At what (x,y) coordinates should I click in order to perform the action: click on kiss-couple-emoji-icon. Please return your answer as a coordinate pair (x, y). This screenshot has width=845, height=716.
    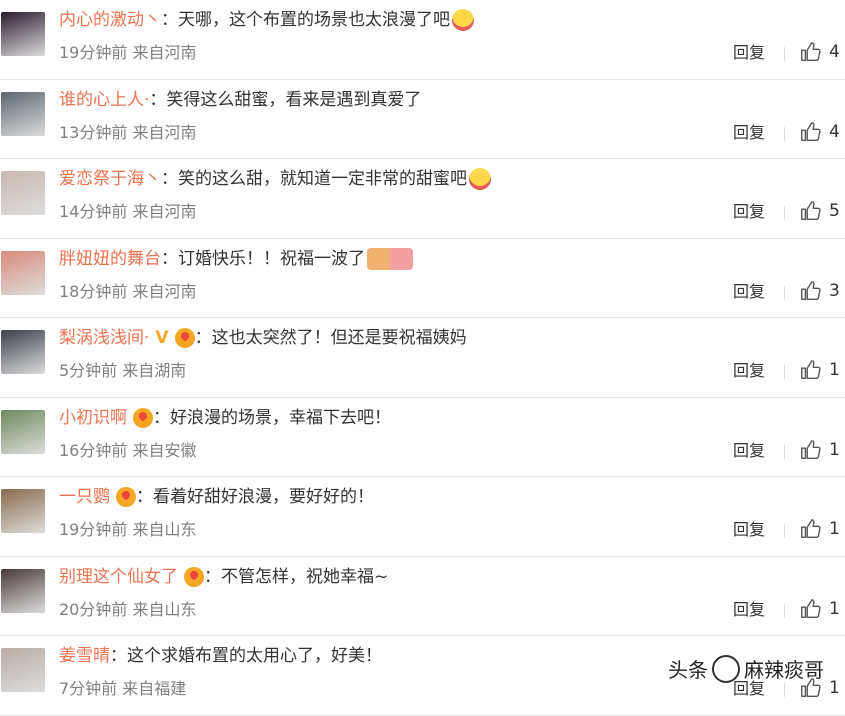
    Looking at the image, I should click on (390, 258).